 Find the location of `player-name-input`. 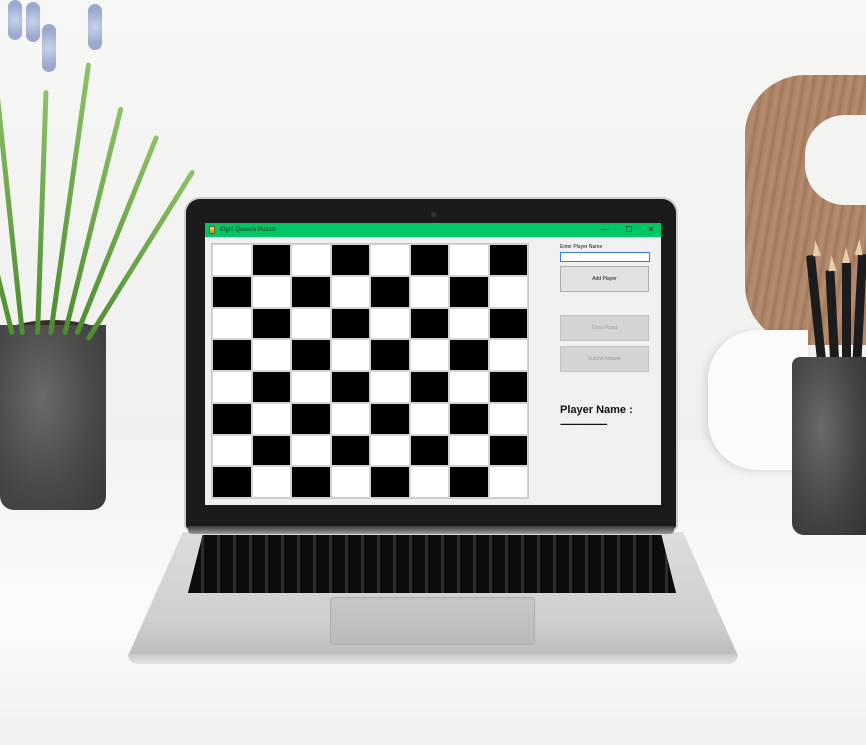

player-name-input is located at coordinates (605, 257).